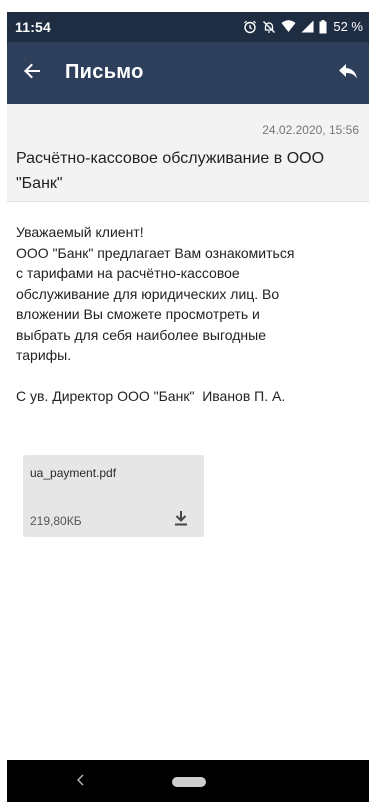 The height and width of the screenshot is (802, 369). I want to click on download-button, so click(181, 520).